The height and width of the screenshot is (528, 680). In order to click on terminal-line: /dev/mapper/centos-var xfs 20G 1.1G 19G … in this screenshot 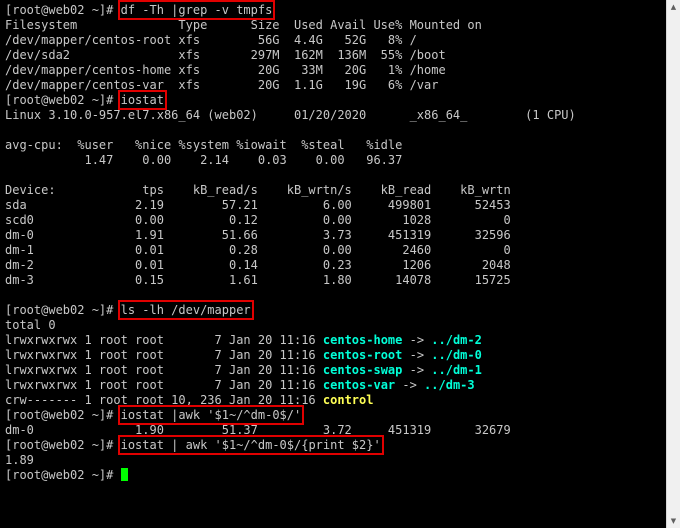, I will do `click(335, 85)`.